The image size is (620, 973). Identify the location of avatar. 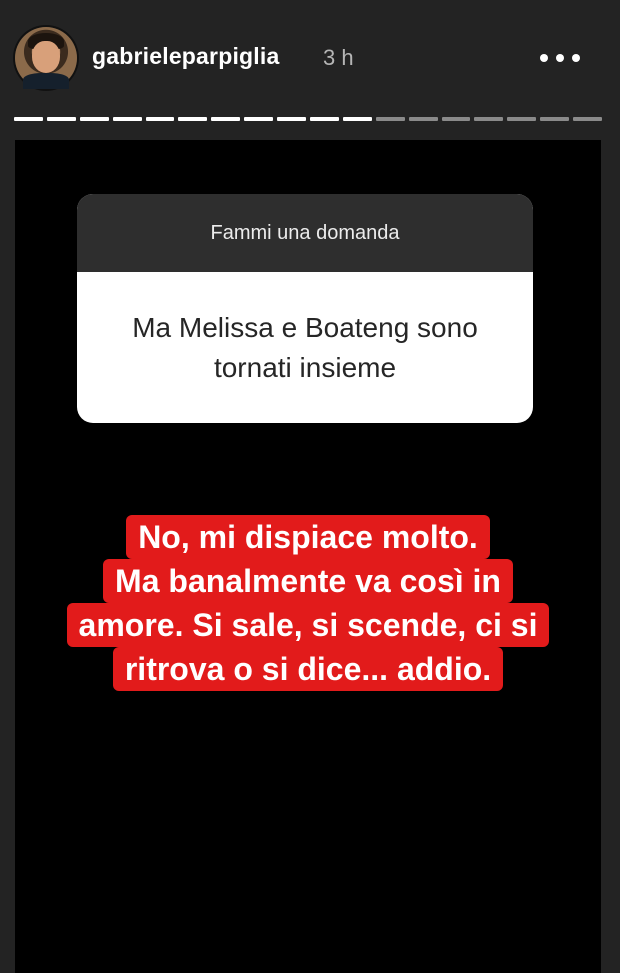
(46, 58).